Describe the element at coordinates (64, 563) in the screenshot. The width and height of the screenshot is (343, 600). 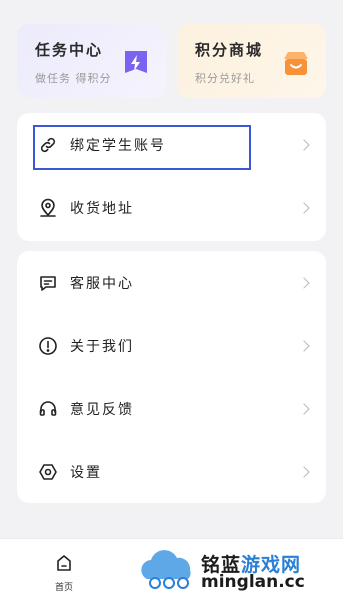
I see `home-icon` at that location.